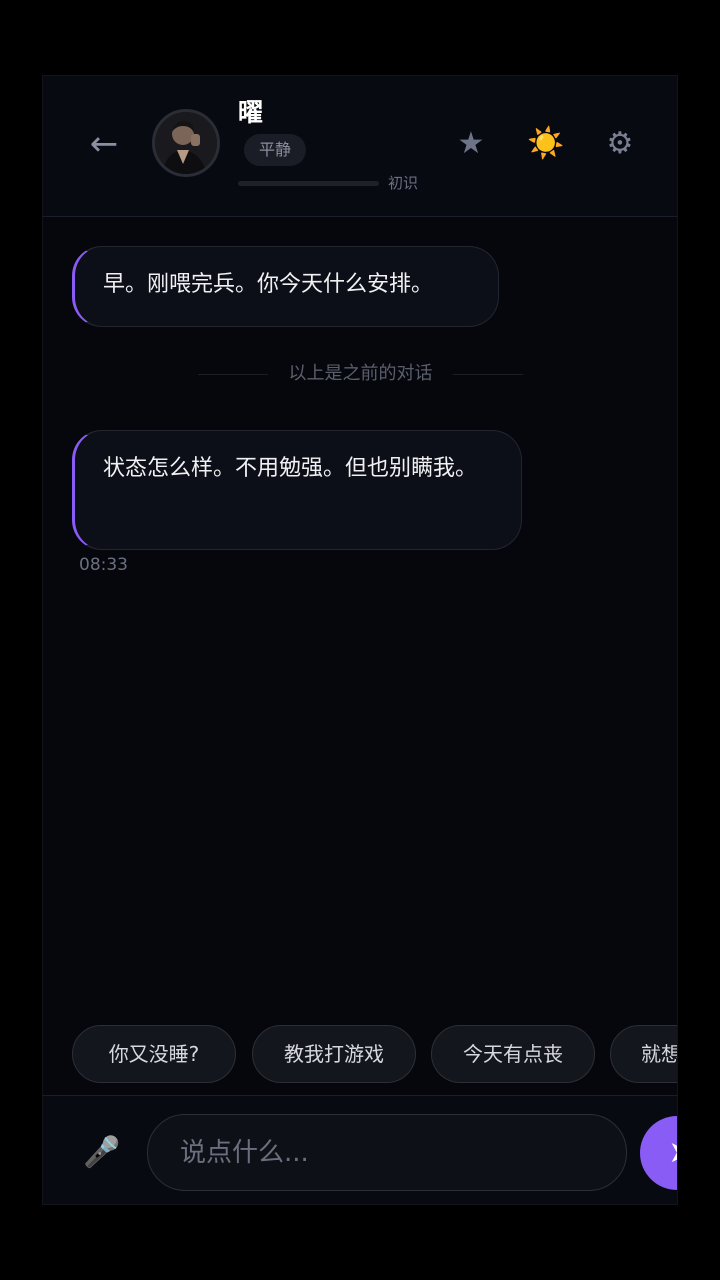 The width and height of the screenshot is (720, 1280). Describe the element at coordinates (360, 146) in the screenshot. I see `chat-header: ← 曜 平静 初识 ★ ☀️ ⚙` at that location.